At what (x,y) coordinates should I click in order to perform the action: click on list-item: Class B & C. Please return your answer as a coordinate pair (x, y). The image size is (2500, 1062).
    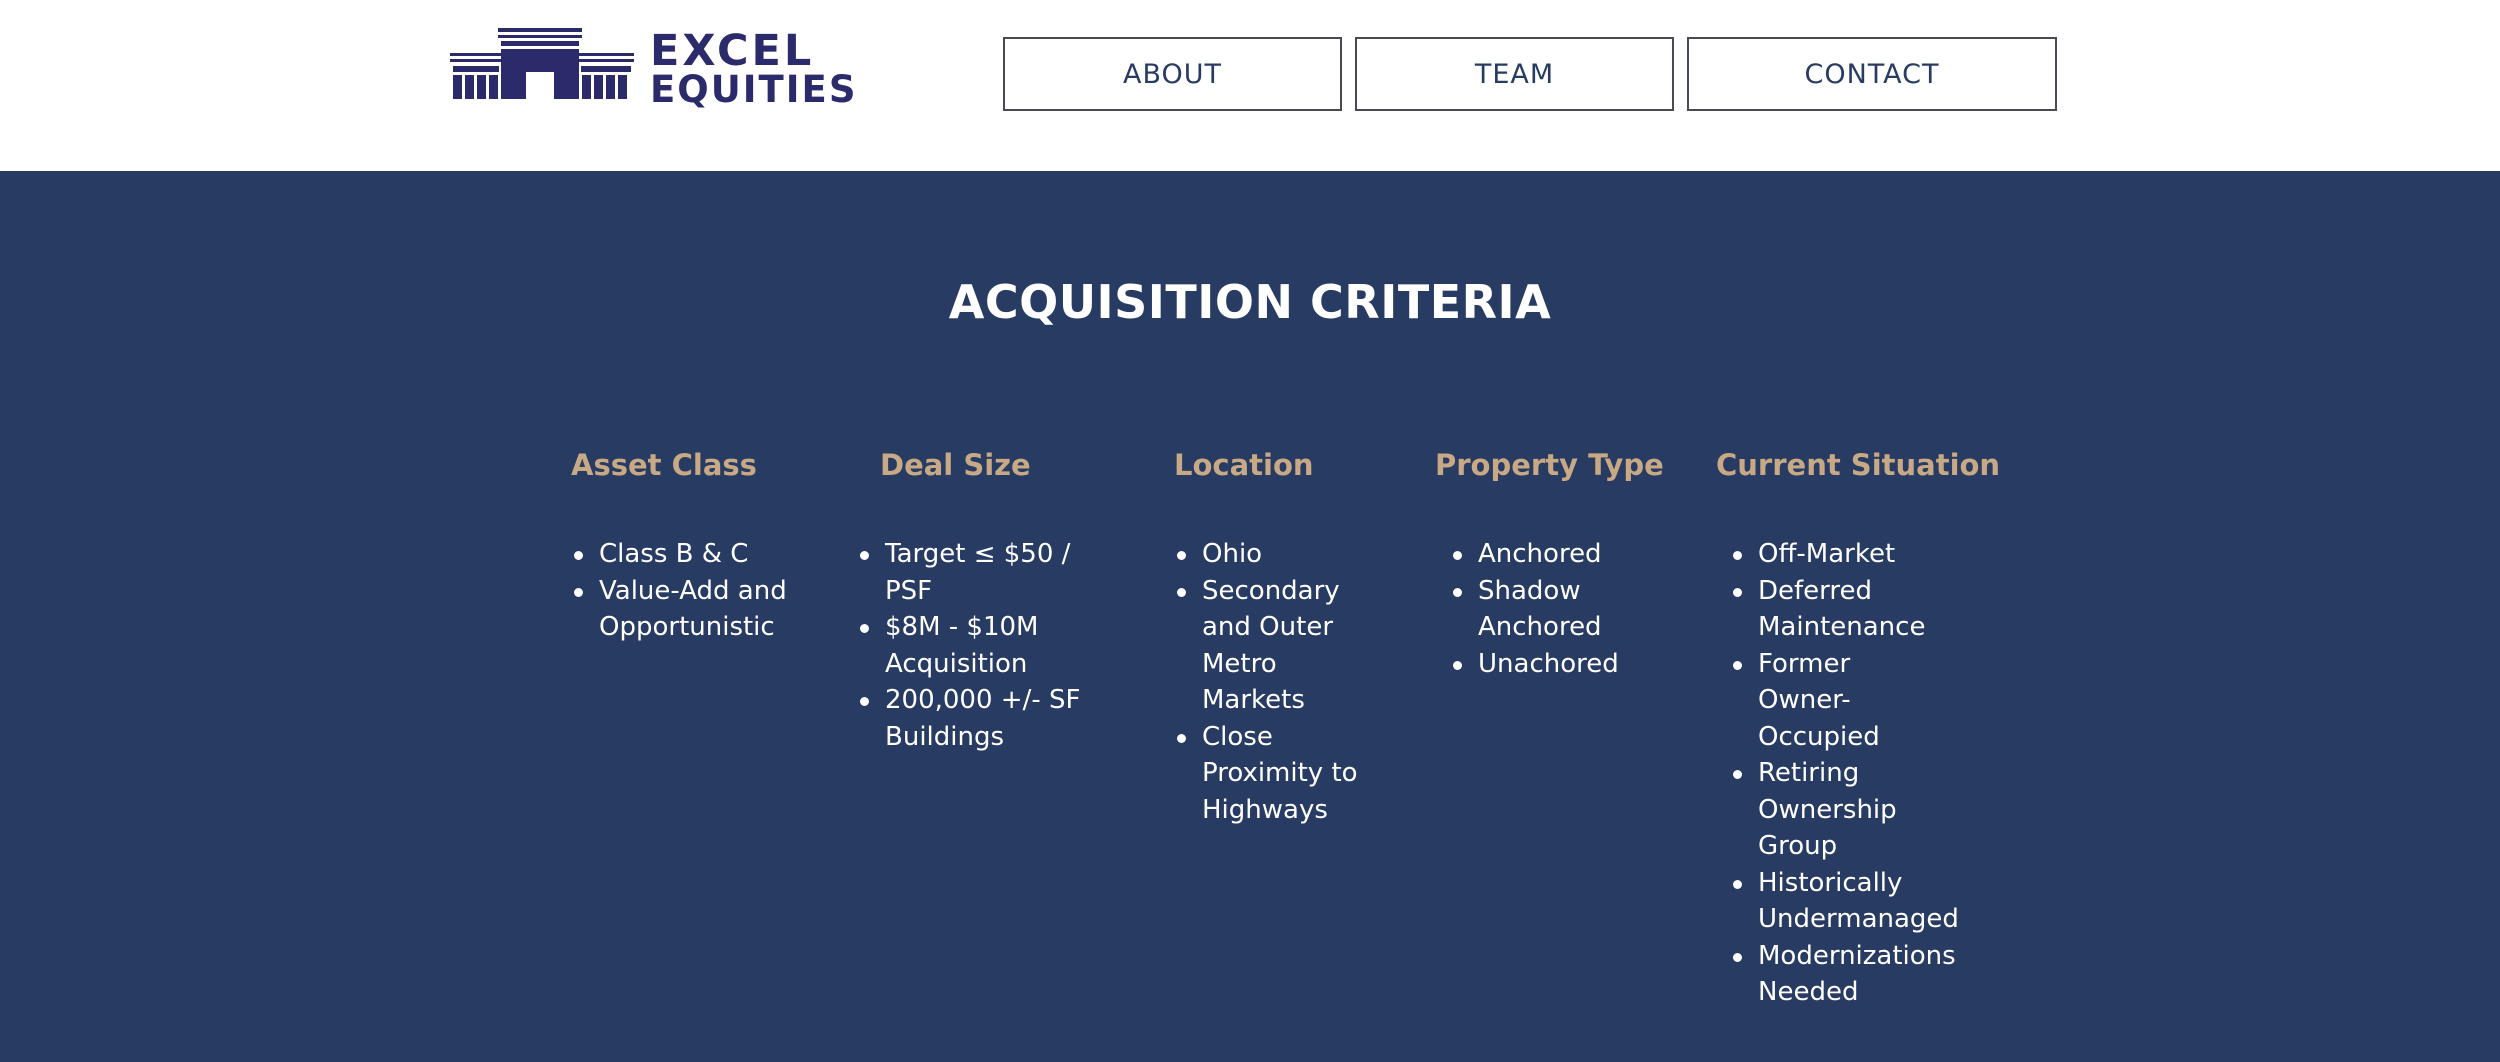
    Looking at the image, I should click on (691, 554).